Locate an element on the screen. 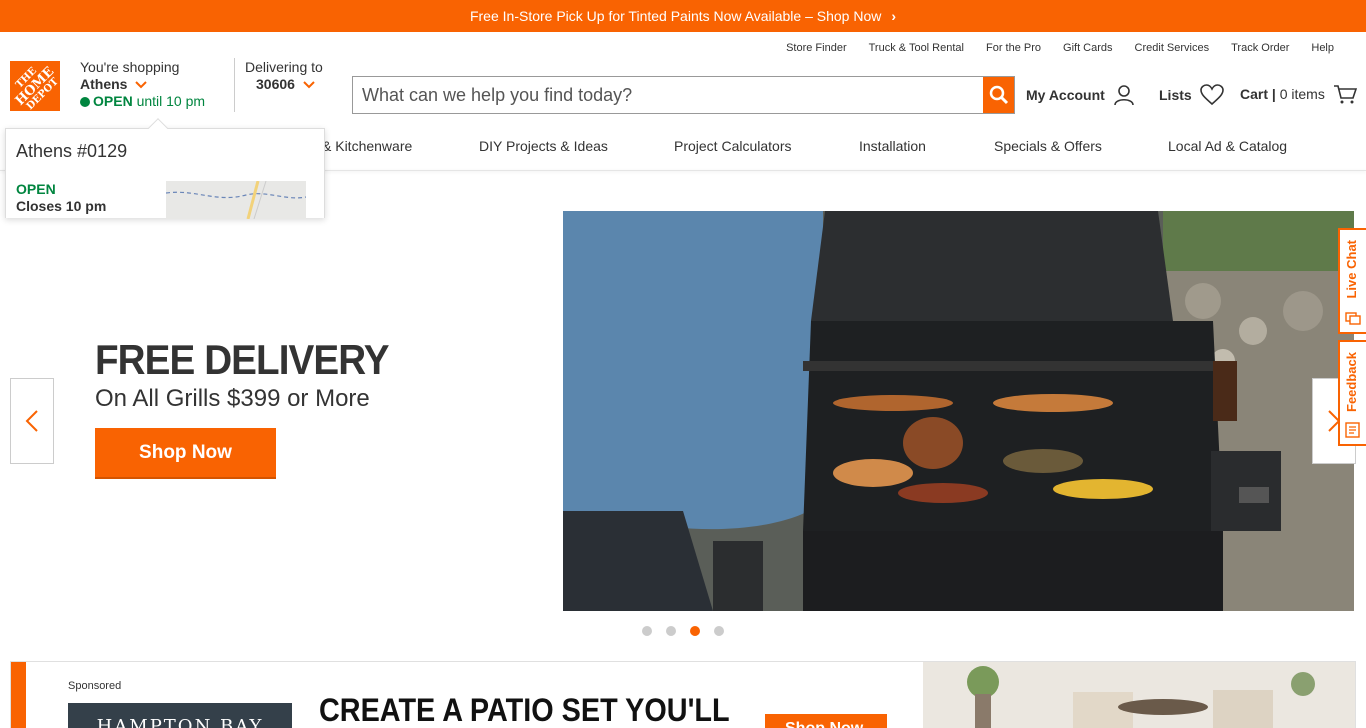 The width and height of the screenshot is (1366, 728). hero-subtitle: On All Grills $399 or More is located at coordinates (232, 398).